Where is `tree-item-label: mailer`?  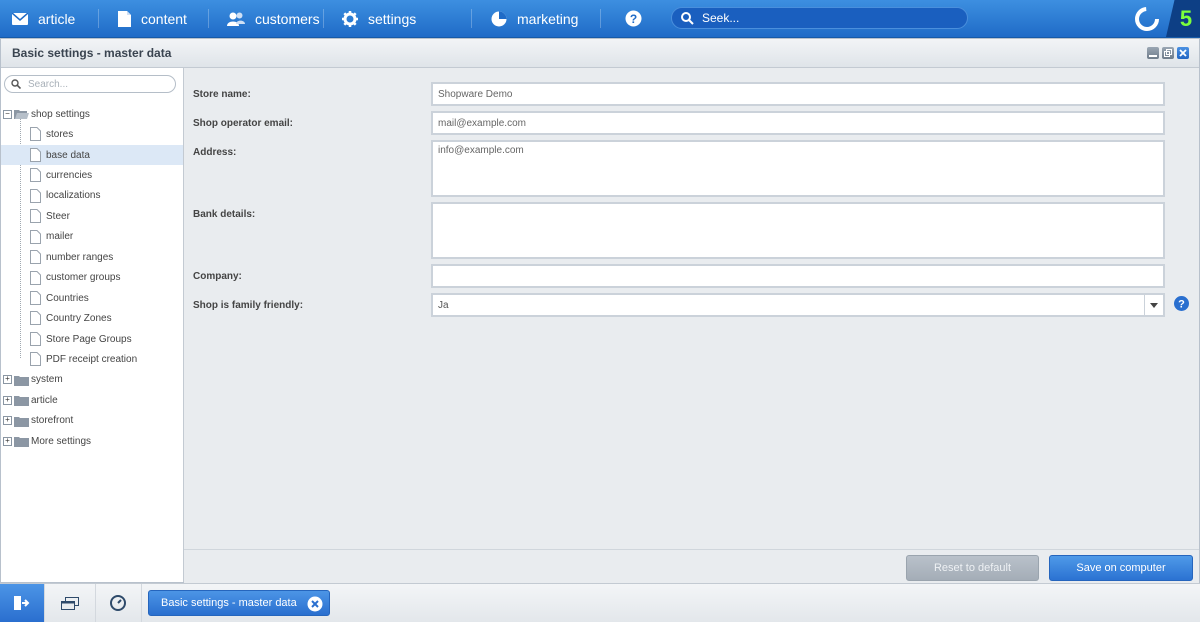
tree-item-label: mailer is located at coordinates (60, 237).